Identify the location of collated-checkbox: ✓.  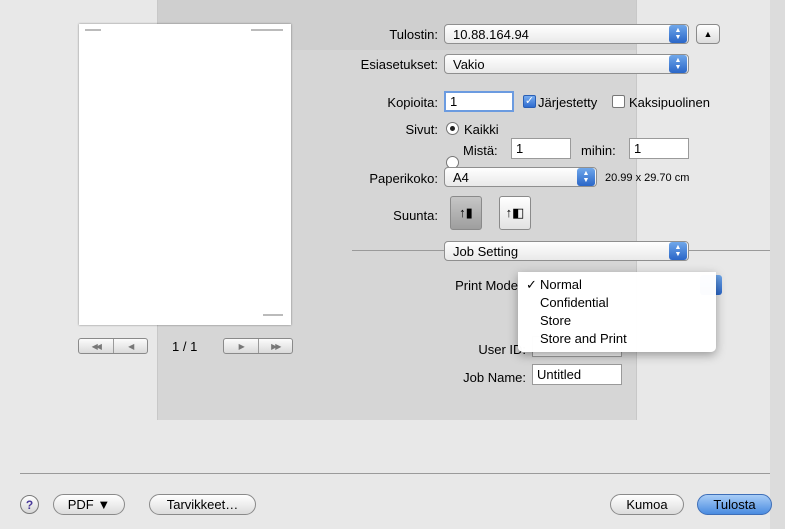
(529, 101).